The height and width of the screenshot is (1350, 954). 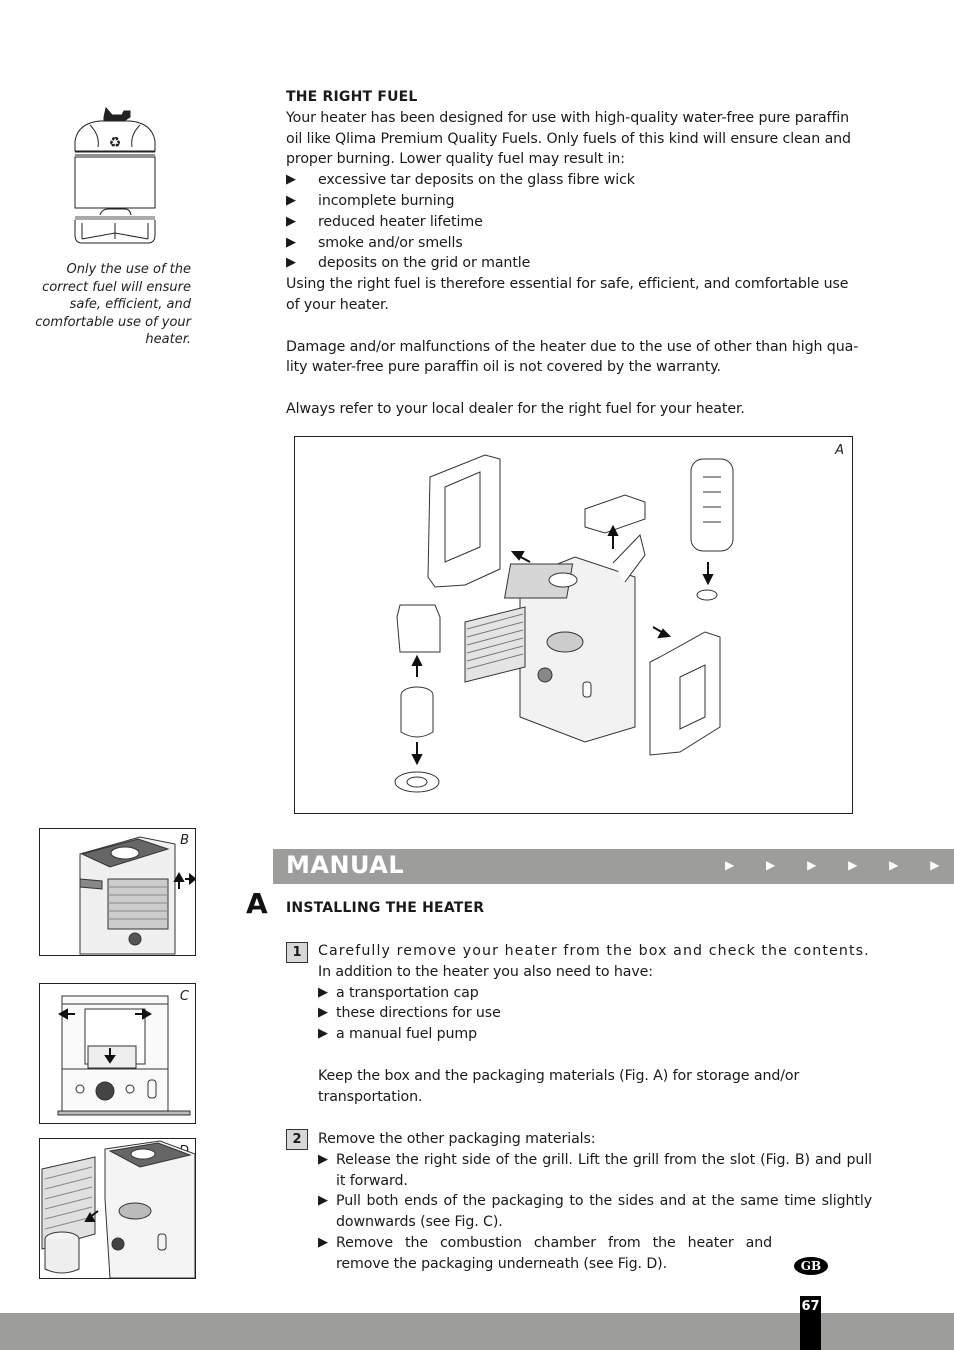 What do you see at coordinates (345, 865) in the screenshot?
I see `banner-title: MANUAL` at bounding box center [345, 865].